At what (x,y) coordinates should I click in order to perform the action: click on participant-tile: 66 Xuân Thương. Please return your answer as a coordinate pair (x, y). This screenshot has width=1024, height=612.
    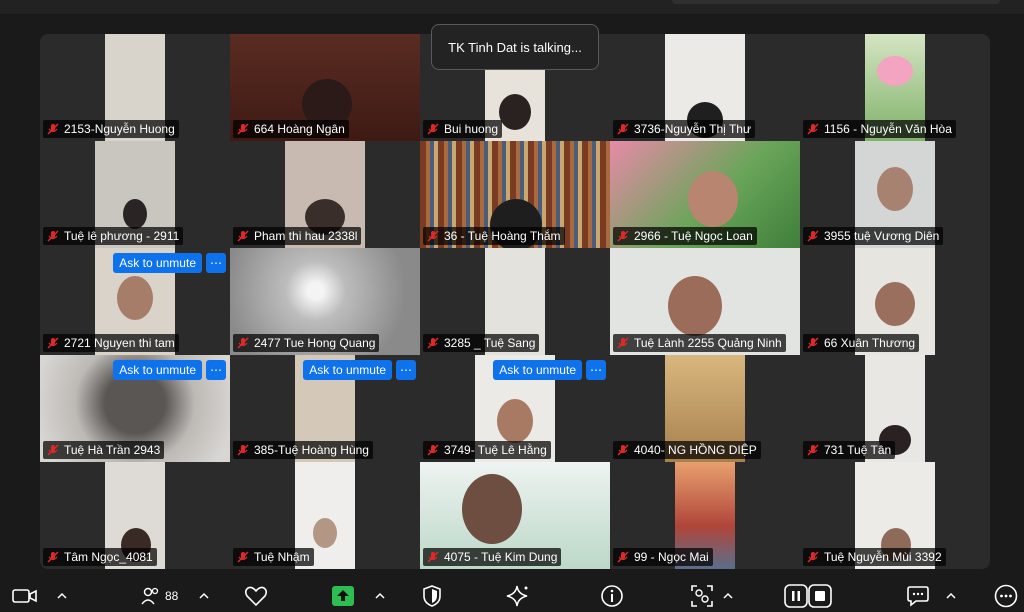
    Looking at the image, I should click on (895, 301).